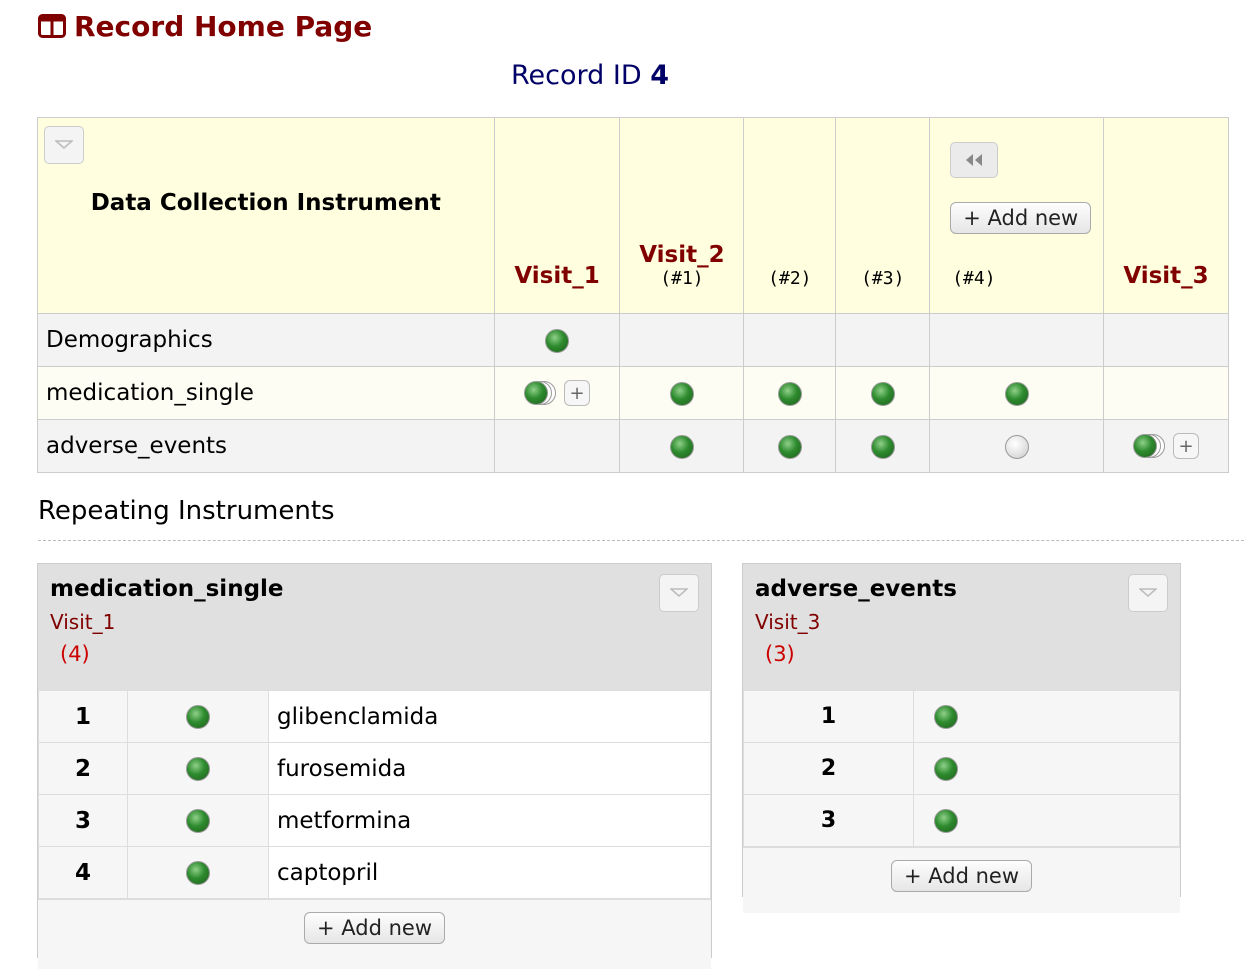 The width and height of the screenshot is (1244, 969). I want to click on event-header-visit2-3: (#3), so click(883, 215).